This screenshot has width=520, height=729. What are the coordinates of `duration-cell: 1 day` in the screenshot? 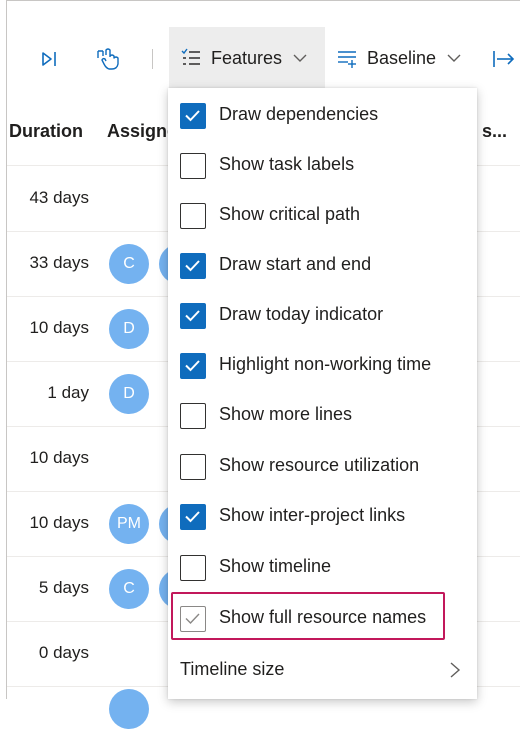 It's located at (68, 392).